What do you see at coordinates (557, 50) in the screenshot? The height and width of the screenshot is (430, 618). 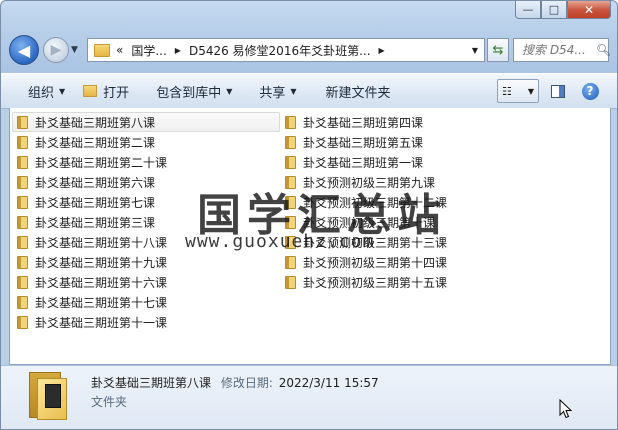 I see `search-input` at bounding box center [557, 50].